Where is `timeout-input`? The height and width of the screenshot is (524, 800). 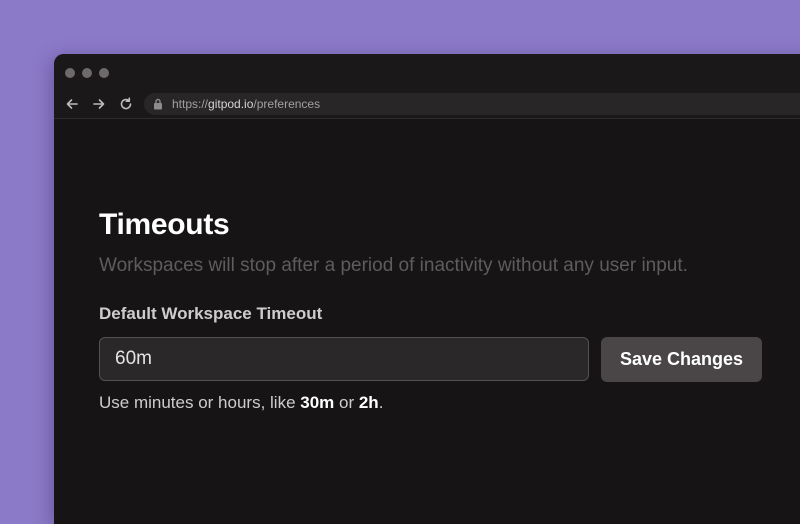
timeout-input is located at coordinates (344, 359).